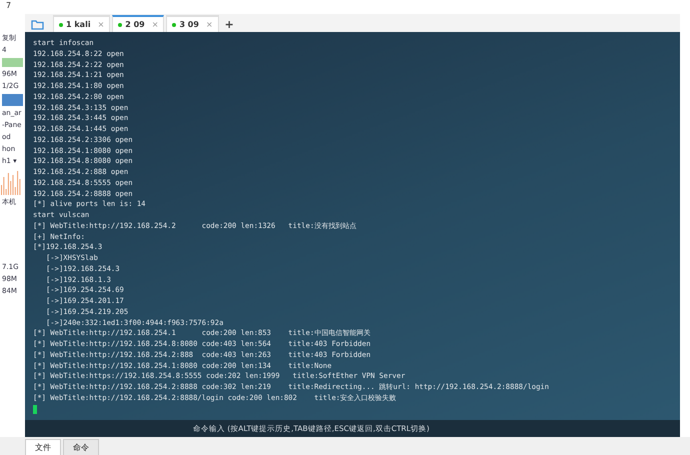  What do you see at coordinates (43, 447) in the screenshot?
I see `bottom-tab: 文件` at bounding box center [43, 447].